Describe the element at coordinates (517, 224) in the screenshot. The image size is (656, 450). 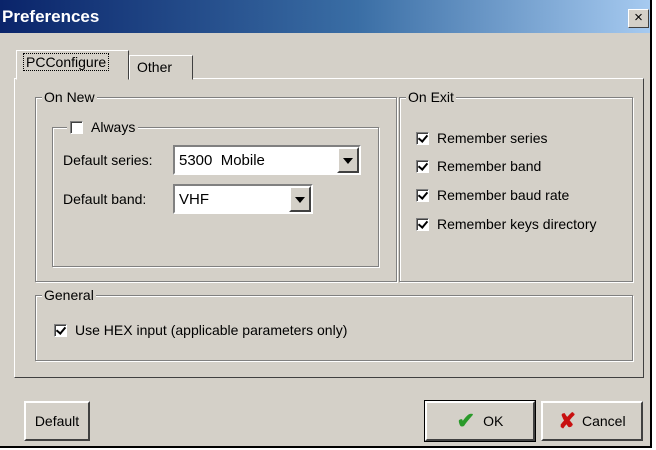
I see `remember-keys-directory-label: Remember keys directory` at that location.